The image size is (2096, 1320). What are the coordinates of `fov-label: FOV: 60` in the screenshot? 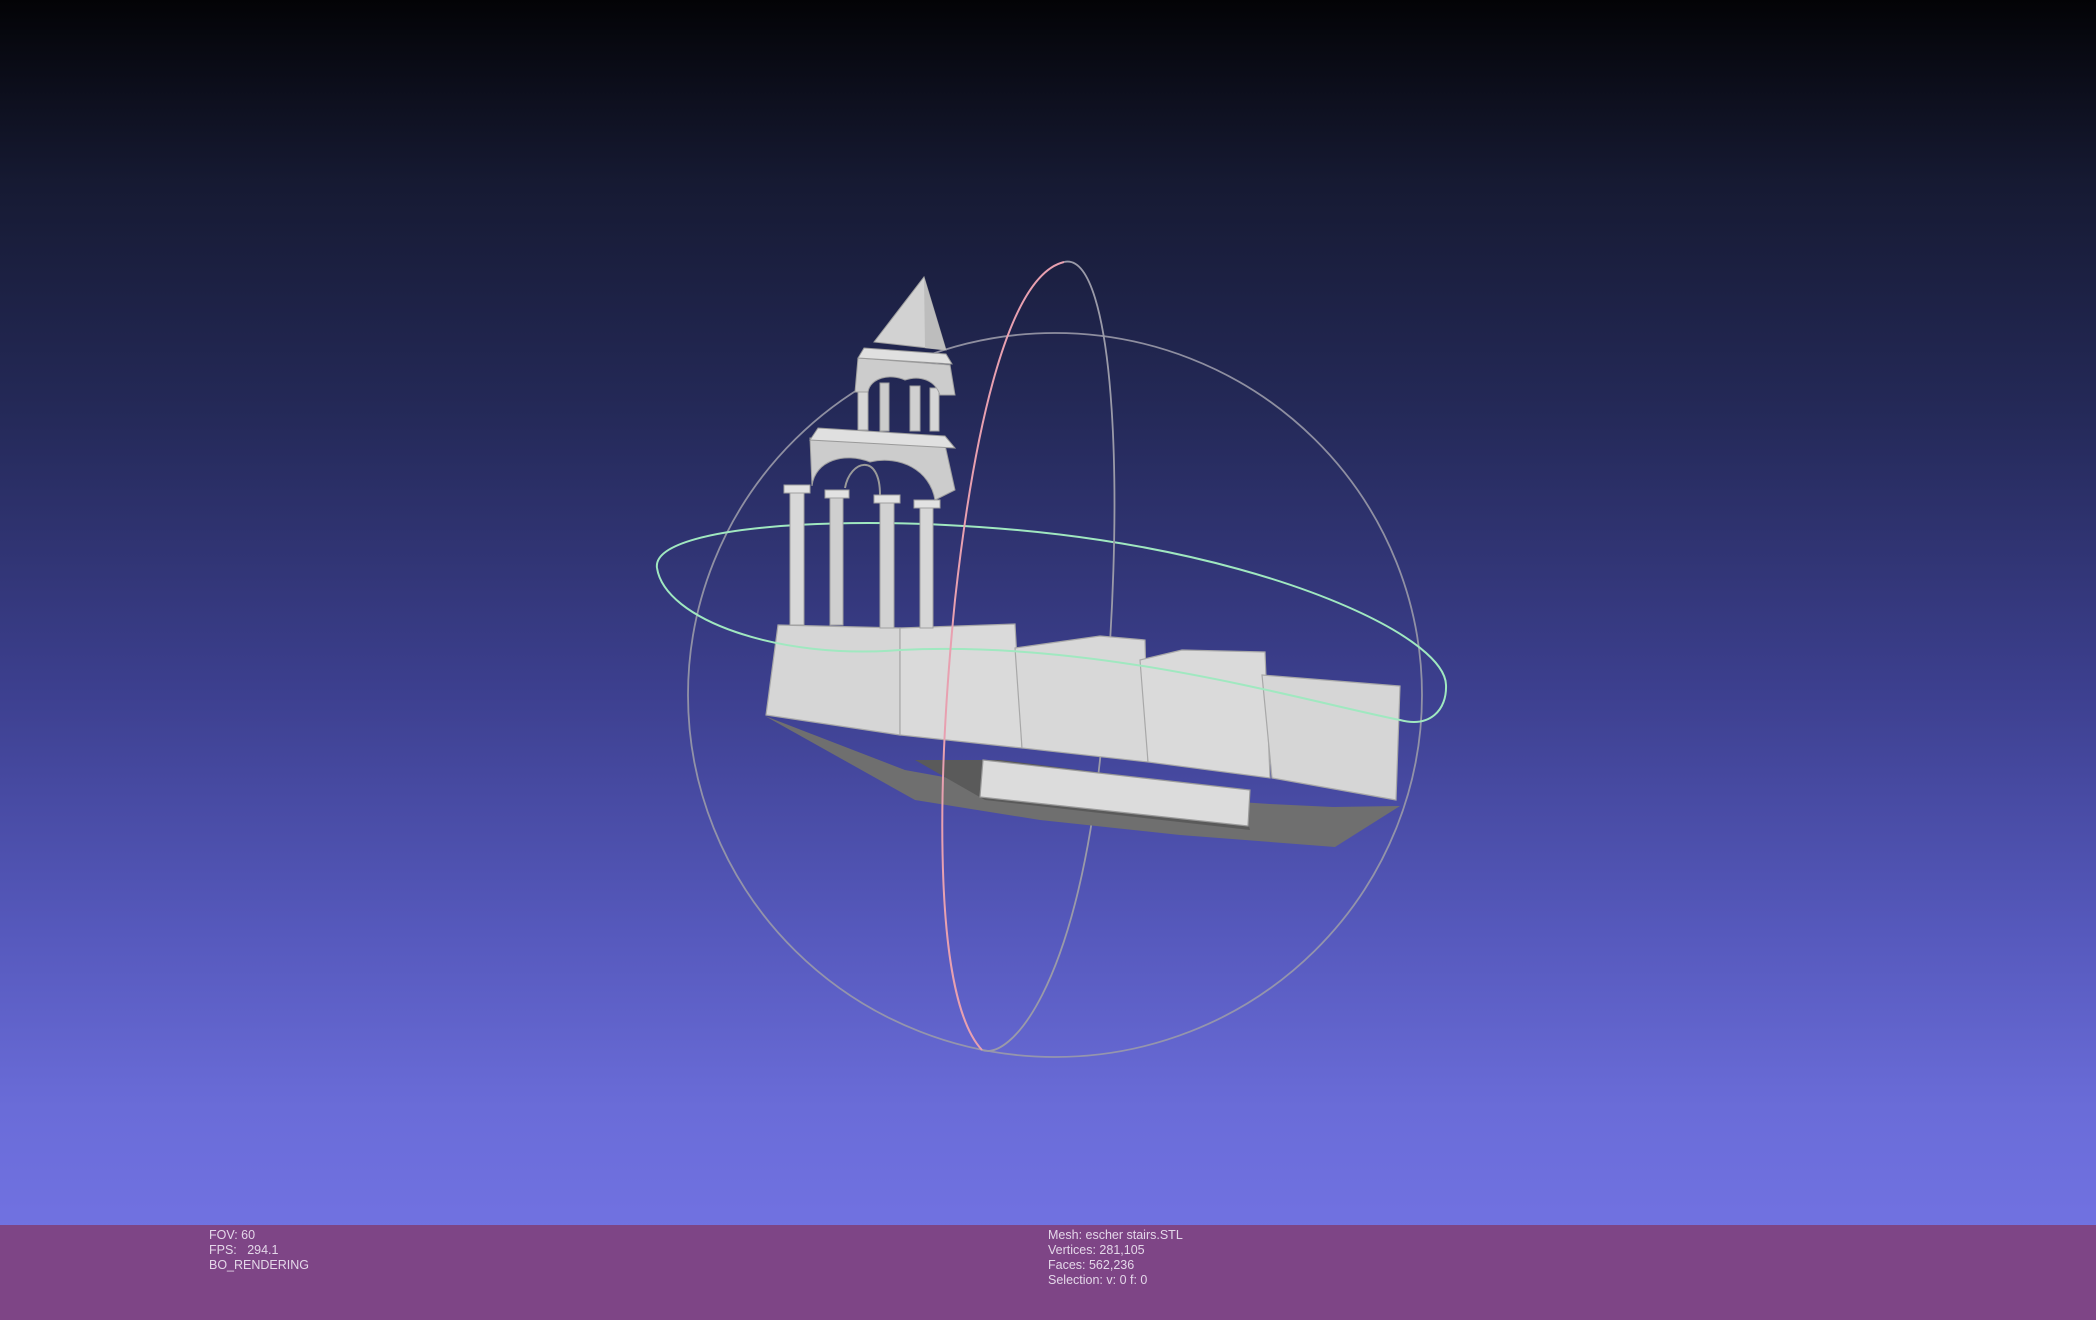 It's located at (232, 1235).